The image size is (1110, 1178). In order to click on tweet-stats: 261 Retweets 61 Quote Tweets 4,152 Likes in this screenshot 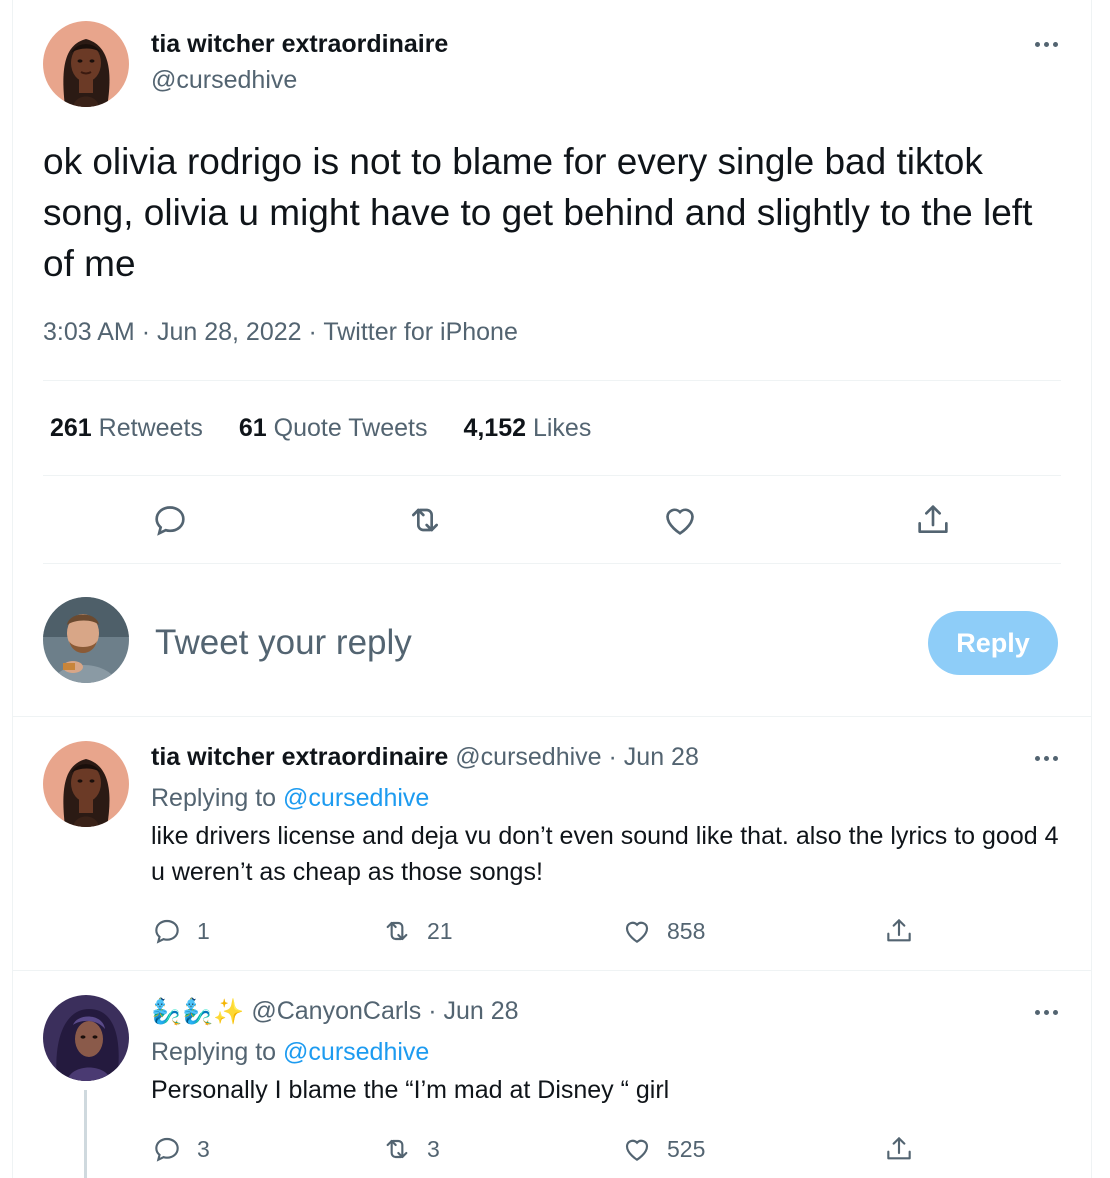, I will do `click(320, 428)`.